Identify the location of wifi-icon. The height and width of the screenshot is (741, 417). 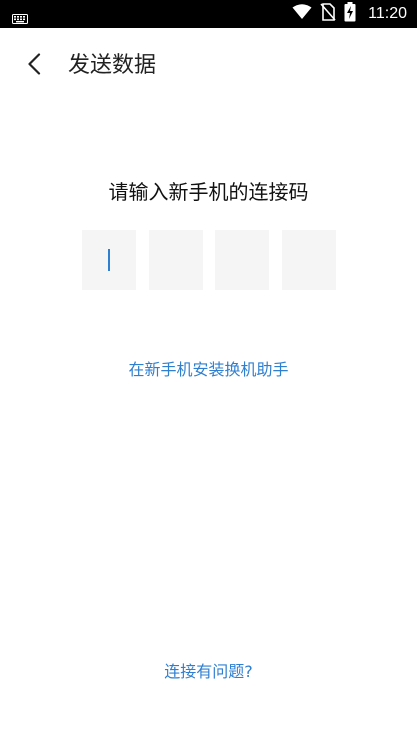
(302, 14).